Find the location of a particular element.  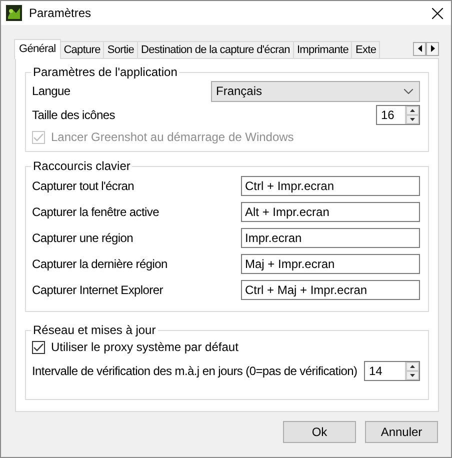

group-title: Réseau et mises à jour is located at coordinates (94, 330).